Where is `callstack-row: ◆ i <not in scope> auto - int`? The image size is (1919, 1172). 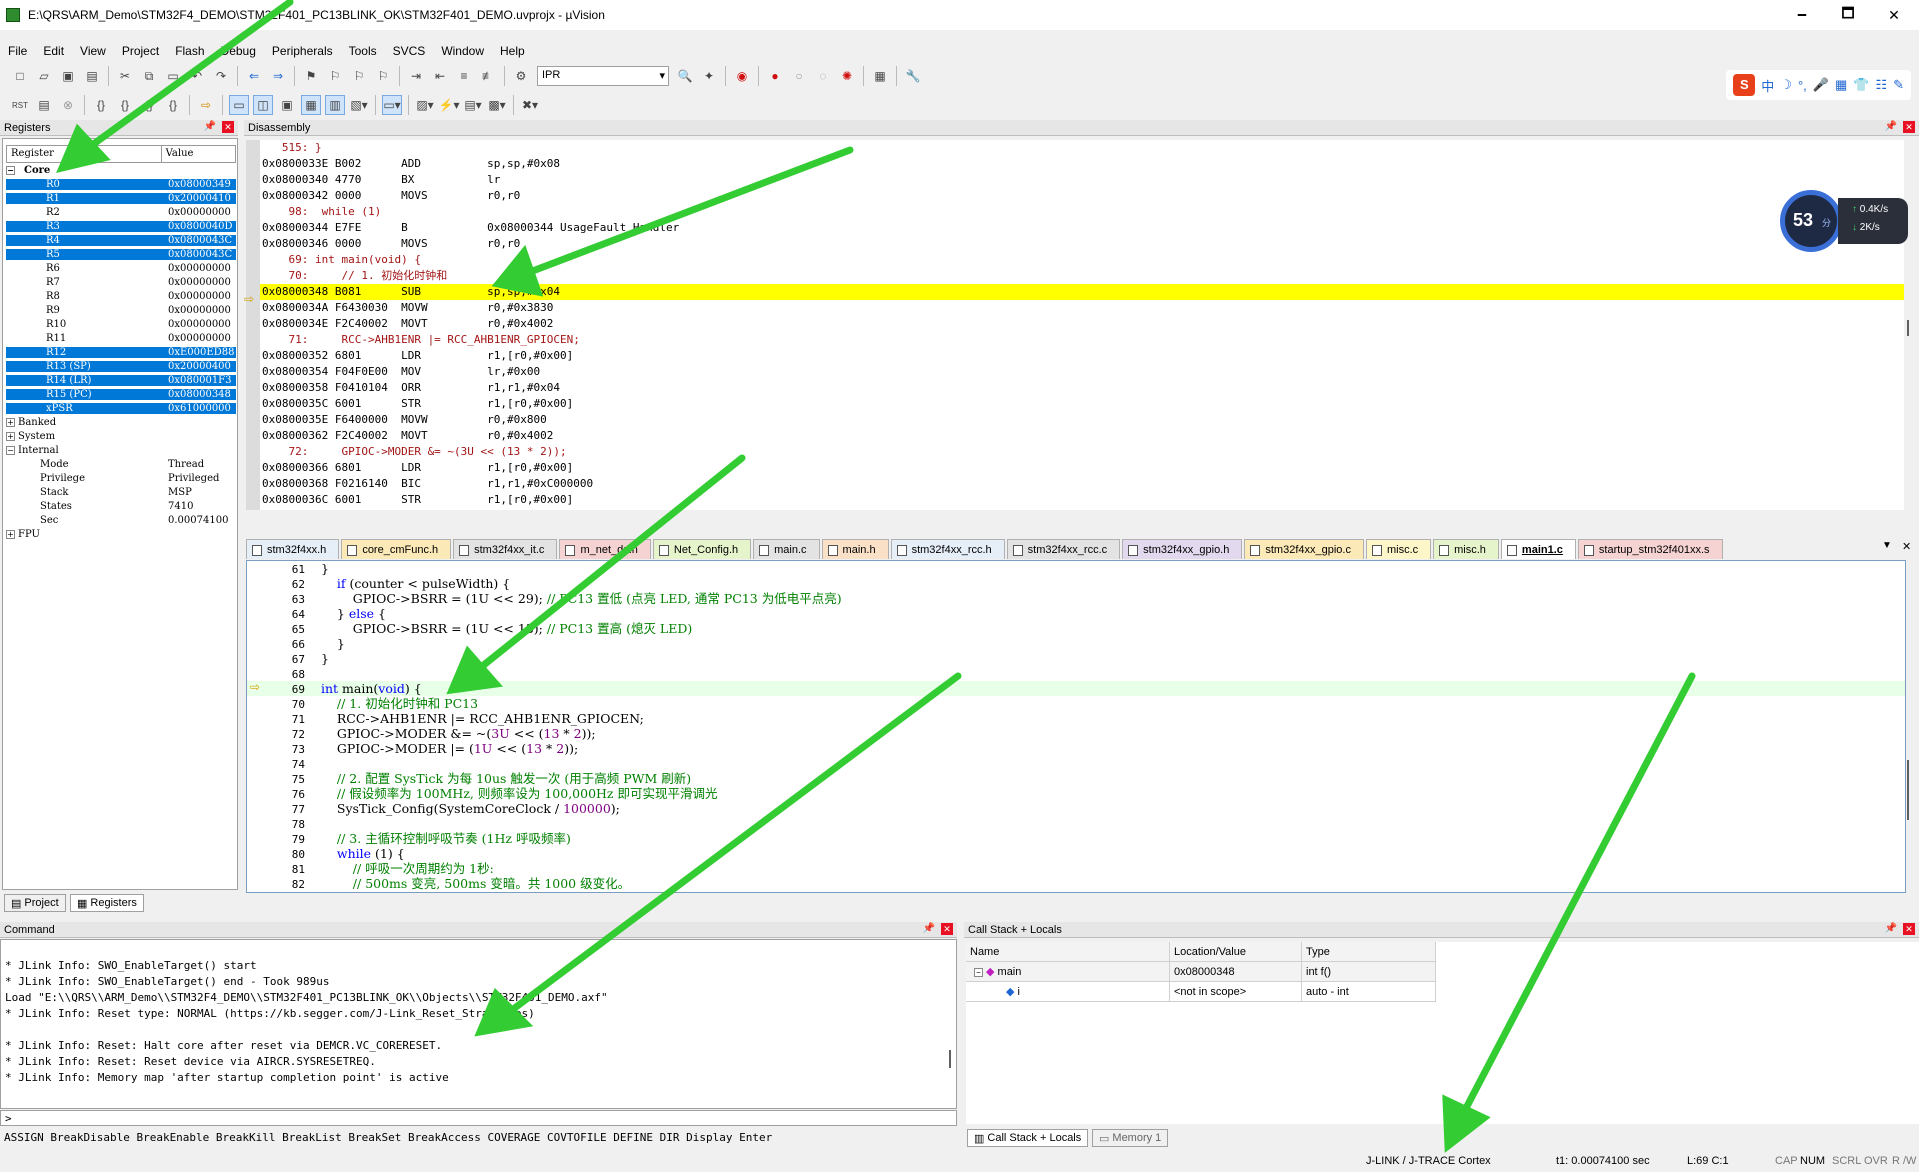 callstack-row: ◆ i <not in scope> auto - int is located at coordinates (1201, 992).